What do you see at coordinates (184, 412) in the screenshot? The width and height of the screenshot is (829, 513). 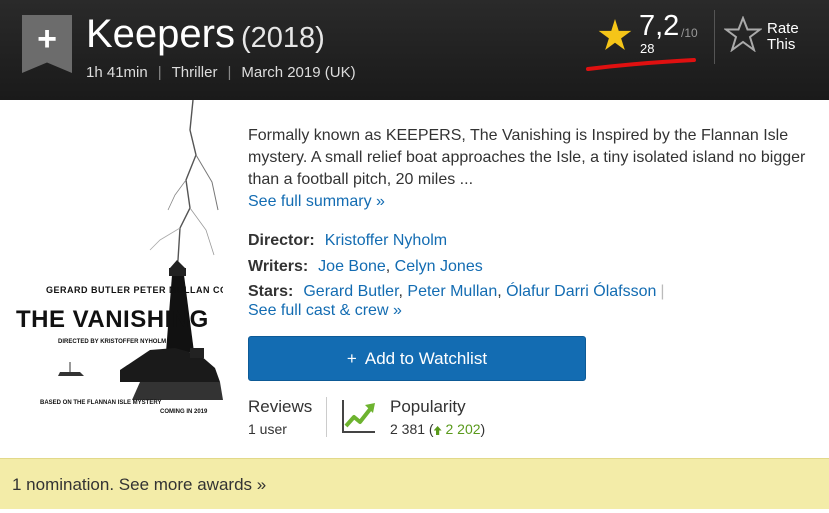 I see `poster-coming: COMING IN 2019` at bounding box center [184, 412].